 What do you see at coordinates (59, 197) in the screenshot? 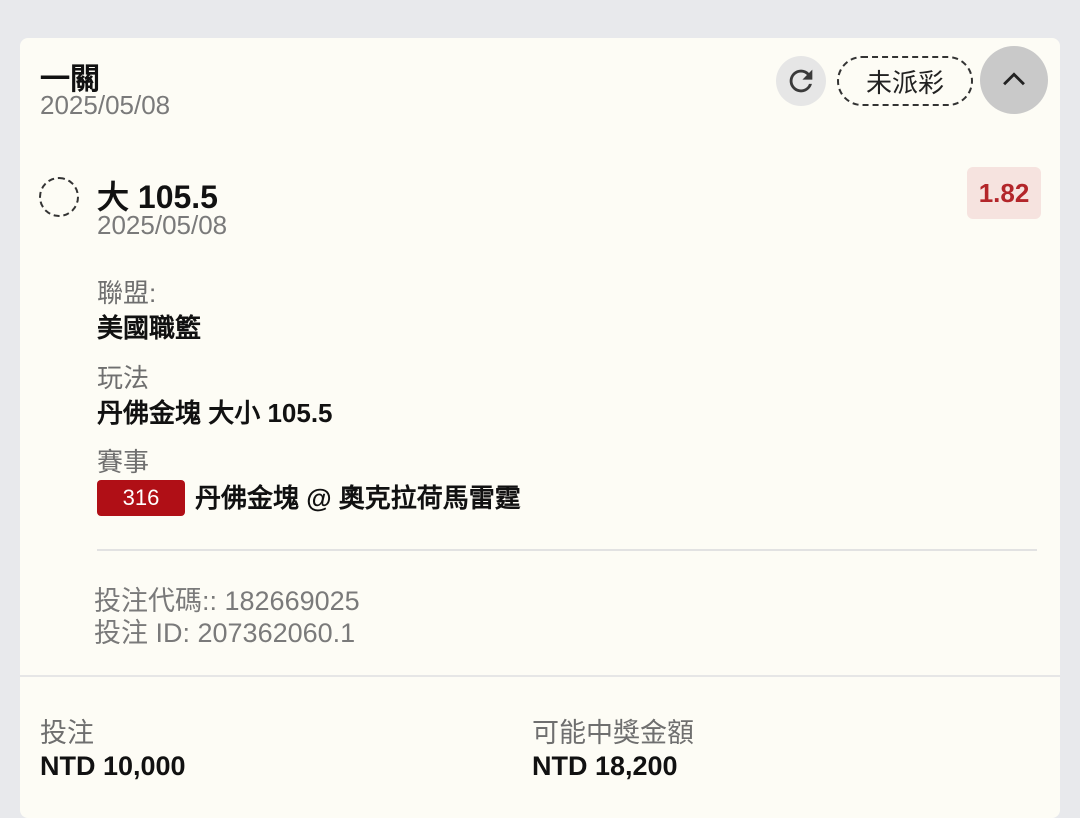
I see `selection-status-icon` at bounding box center [59, 197].